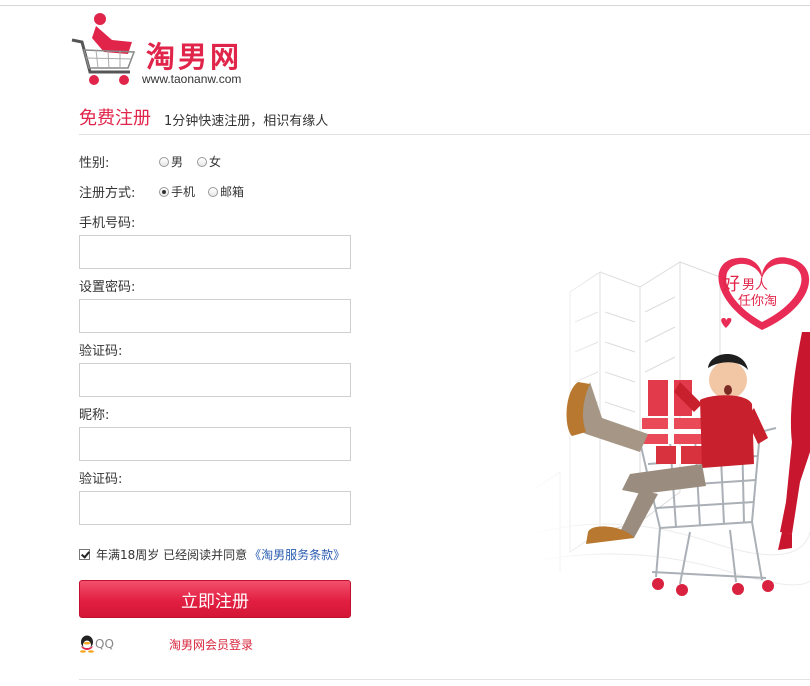  What do you see at coordinates (101, 479) in the screenshot?
I see `captcha2-label: 验证码:` at bounding box center [101, 479].